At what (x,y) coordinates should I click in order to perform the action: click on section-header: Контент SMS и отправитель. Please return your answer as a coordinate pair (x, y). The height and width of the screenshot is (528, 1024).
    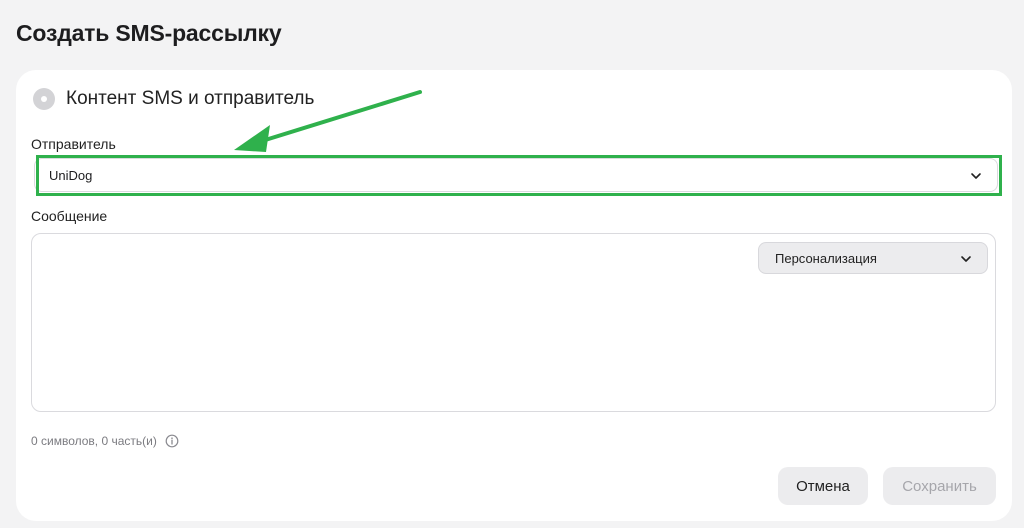
    Looking at the image, I should click on (173, 99).